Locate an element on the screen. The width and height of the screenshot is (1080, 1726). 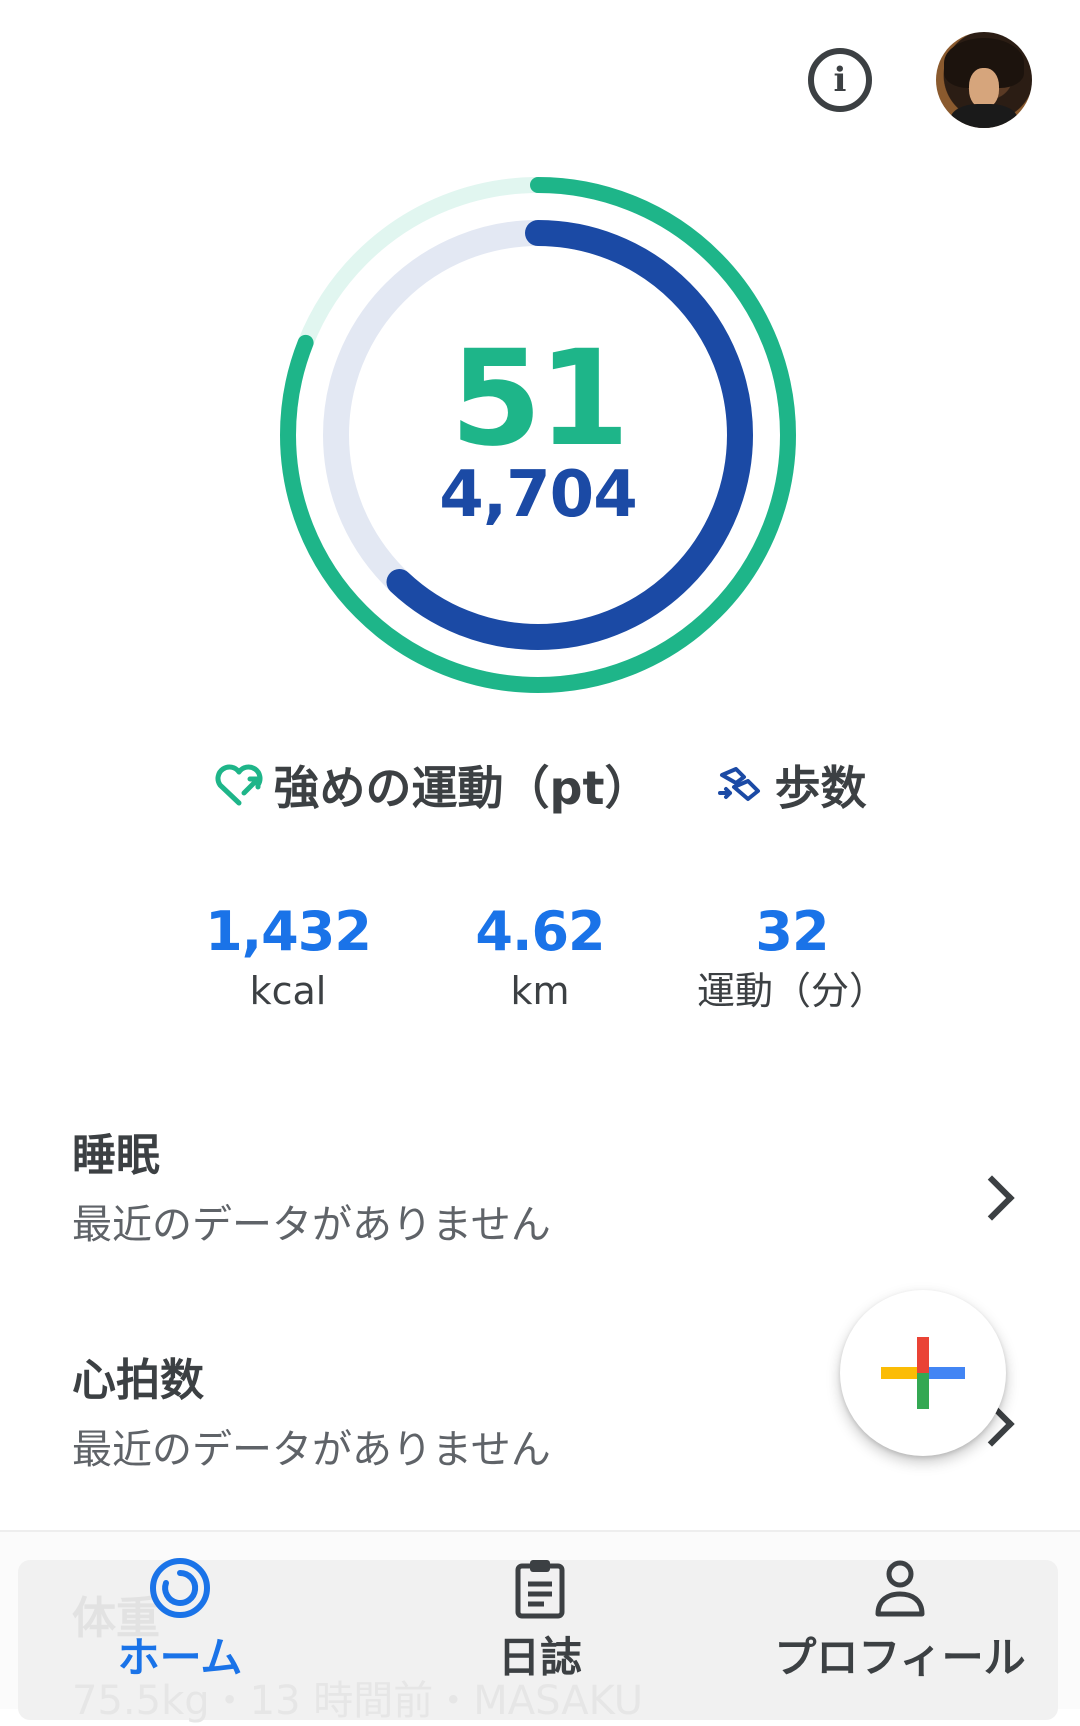
nav-journal-label: 日誌 is located at coordinates (539, 1657).